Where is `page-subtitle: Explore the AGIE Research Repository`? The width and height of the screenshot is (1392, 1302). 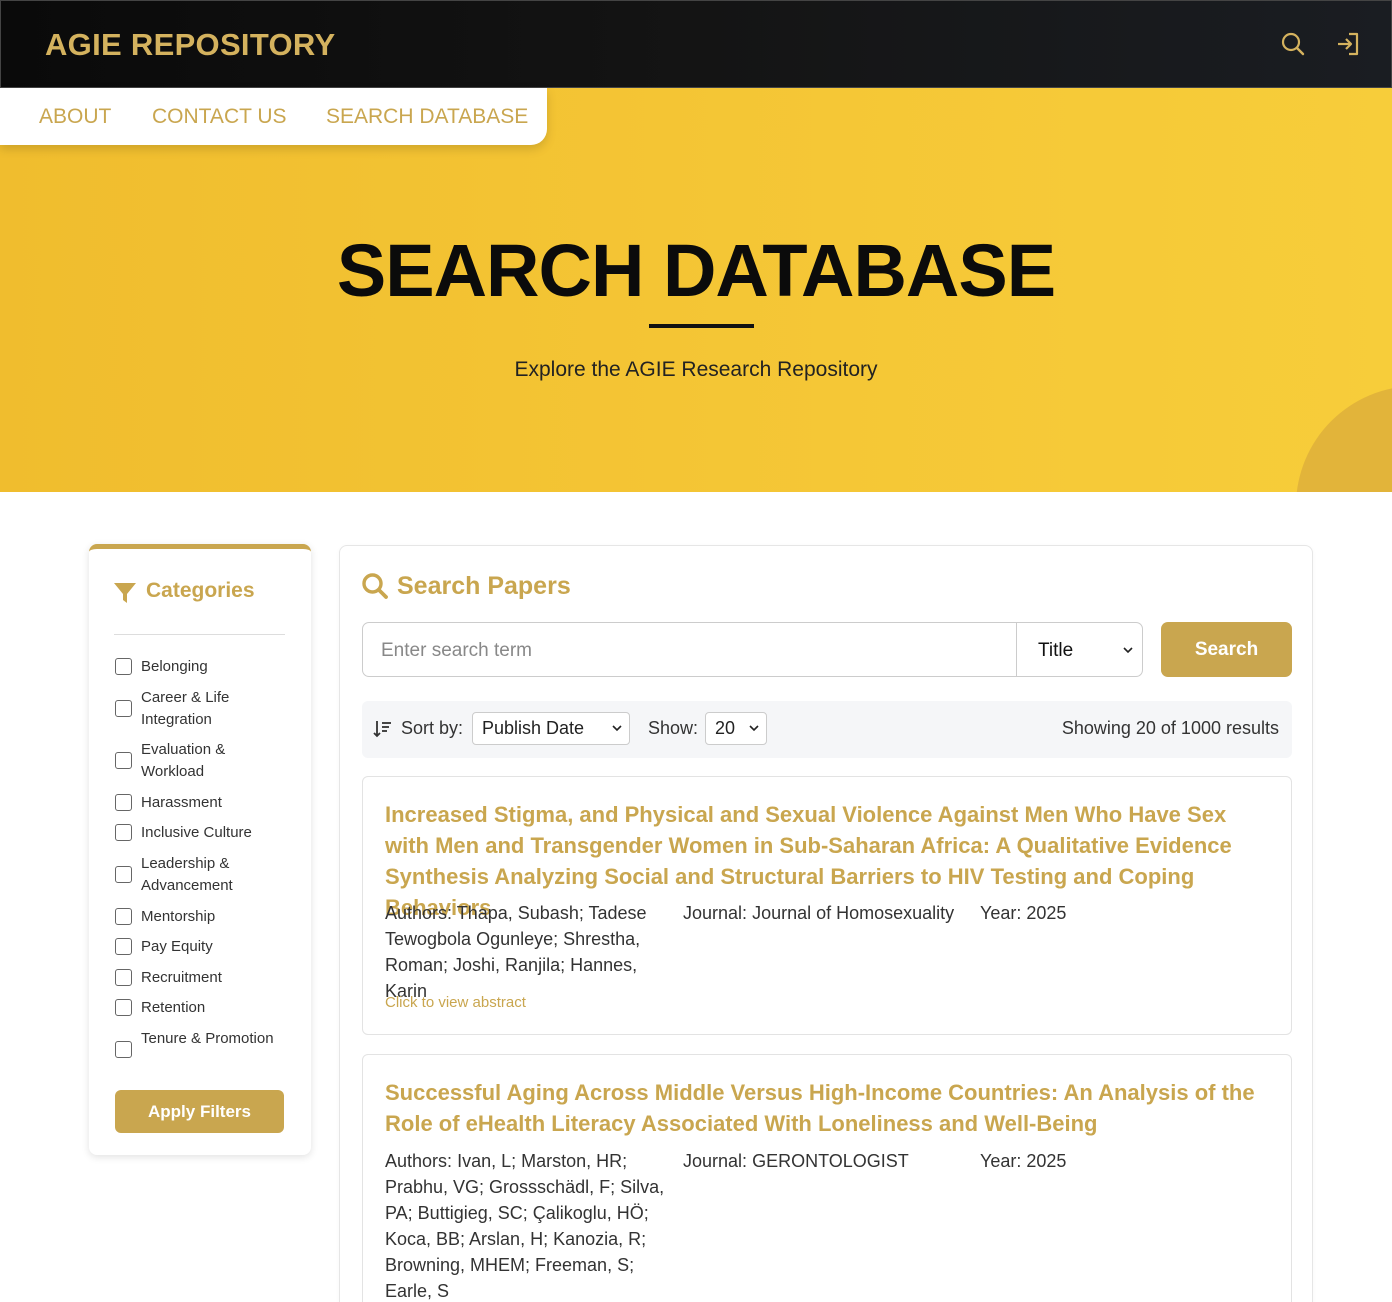 page-subtitle: Explore the AGIE Research Repository is located at coordinates (696, 369).